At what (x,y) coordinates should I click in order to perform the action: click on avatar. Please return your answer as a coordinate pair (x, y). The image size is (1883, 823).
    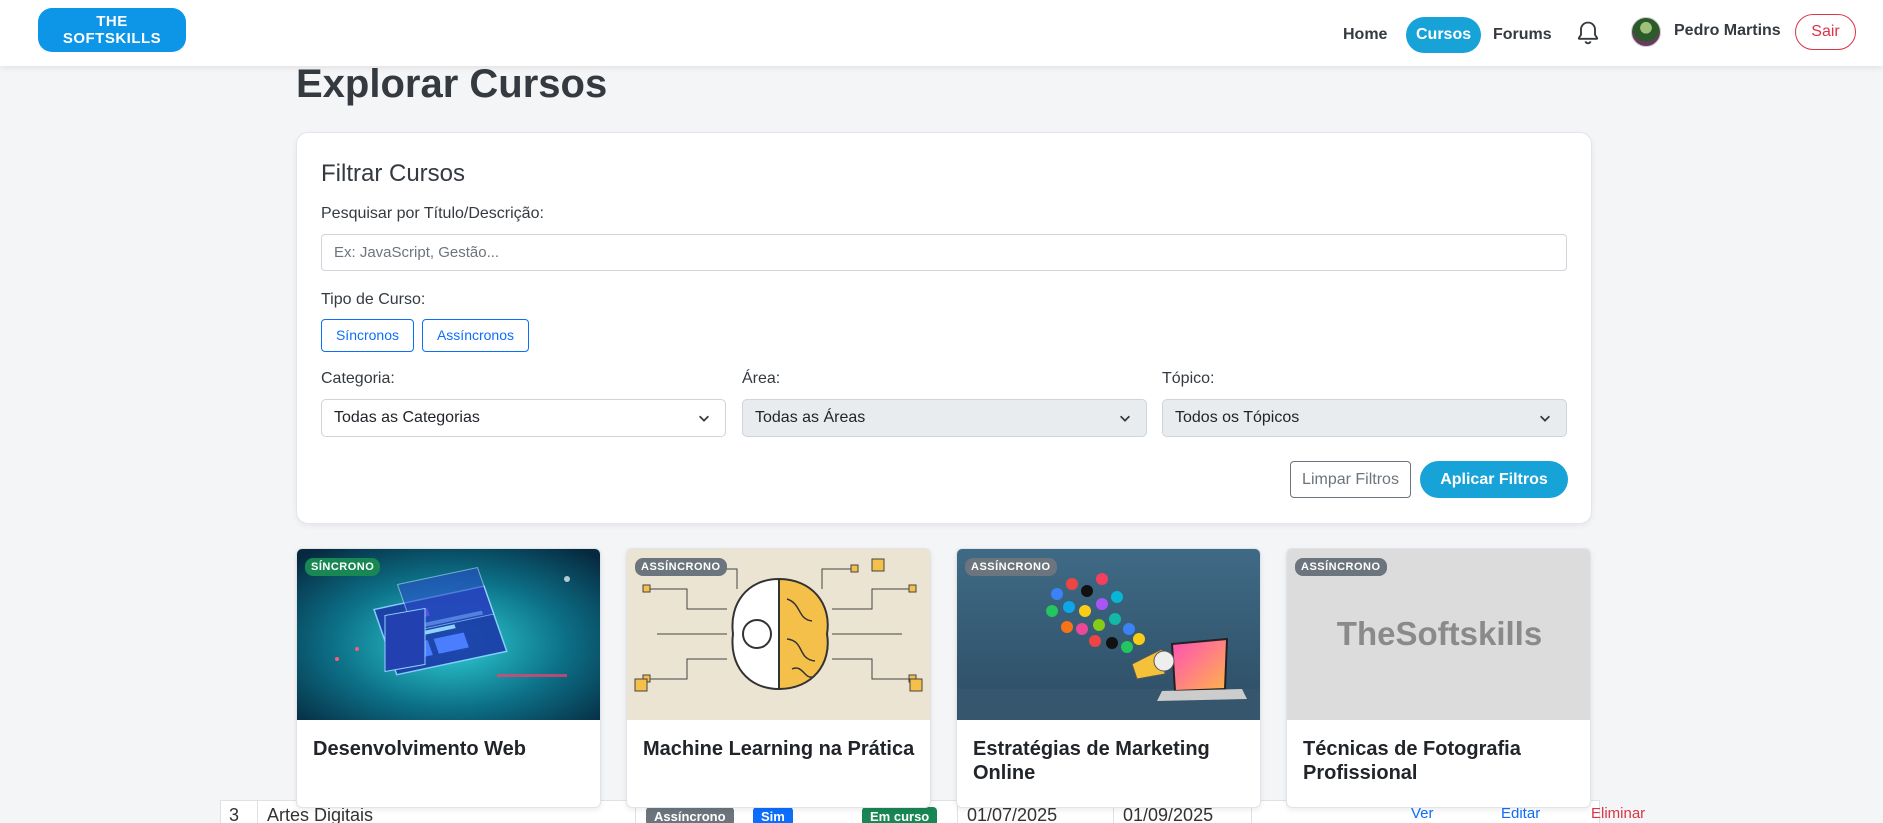
    Looking at the image, I should click on (1646, 32).